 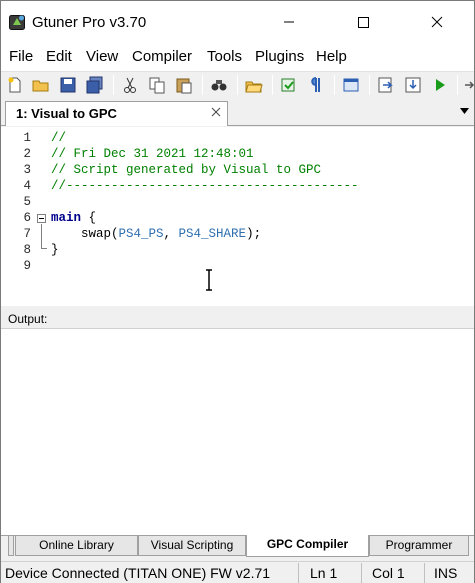 What do you see at coordinates (469, 85) in the screenshot?
I see `next-icon` at bounding box center [469, 85].